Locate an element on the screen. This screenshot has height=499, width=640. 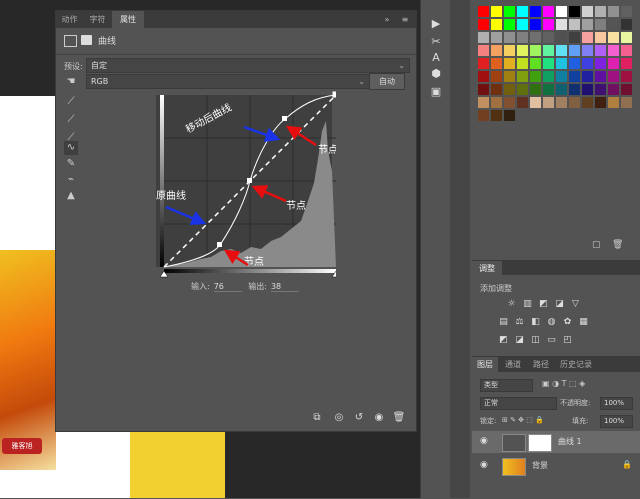
new-swatch-icon: ▢ is located at coordinates (596, 245).